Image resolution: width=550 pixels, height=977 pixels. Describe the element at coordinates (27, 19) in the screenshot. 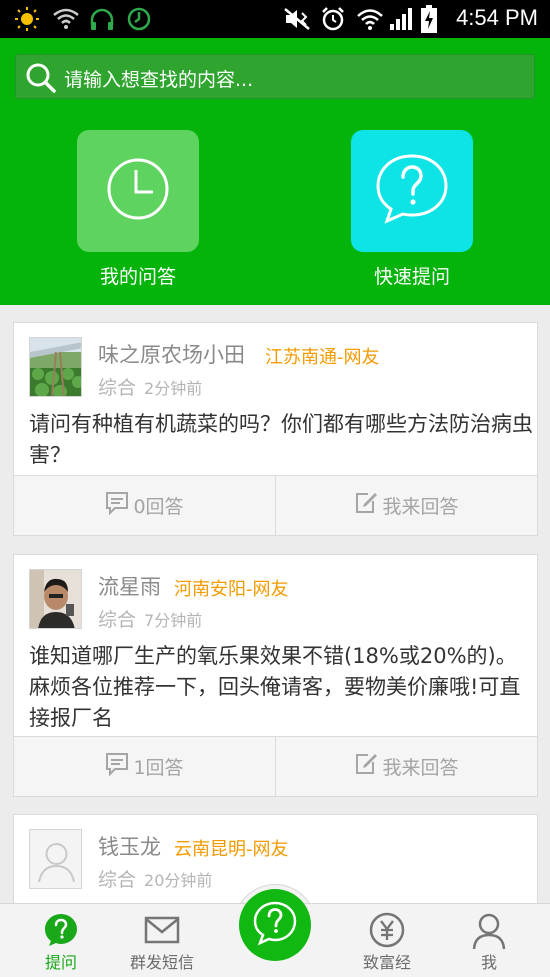

I see `sun-icon` at that location.